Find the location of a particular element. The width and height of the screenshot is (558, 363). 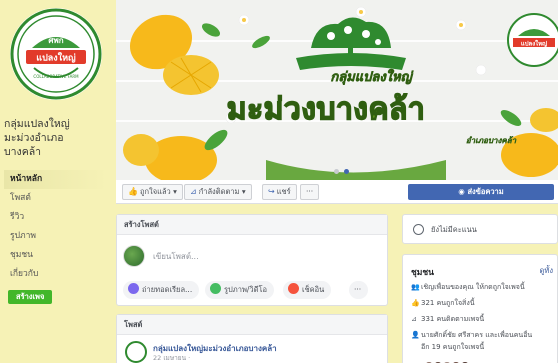

friends-like-row-more: อีก 19 คนถูกใจเพจนี้ is located at coordinates (484, 347).